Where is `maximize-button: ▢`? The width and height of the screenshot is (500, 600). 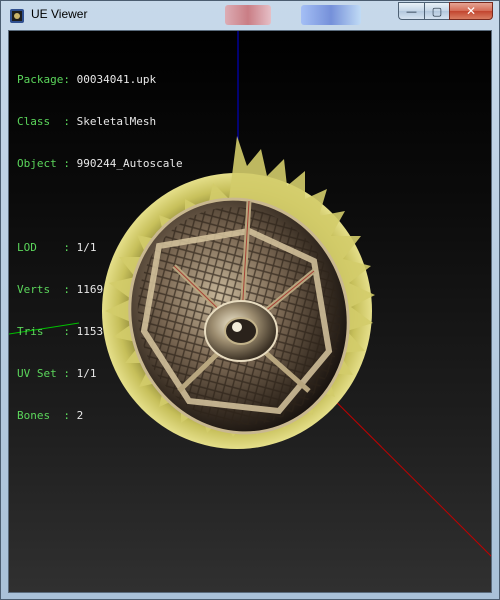 maximize-button: ▢ is located at coordinates (436, 11).